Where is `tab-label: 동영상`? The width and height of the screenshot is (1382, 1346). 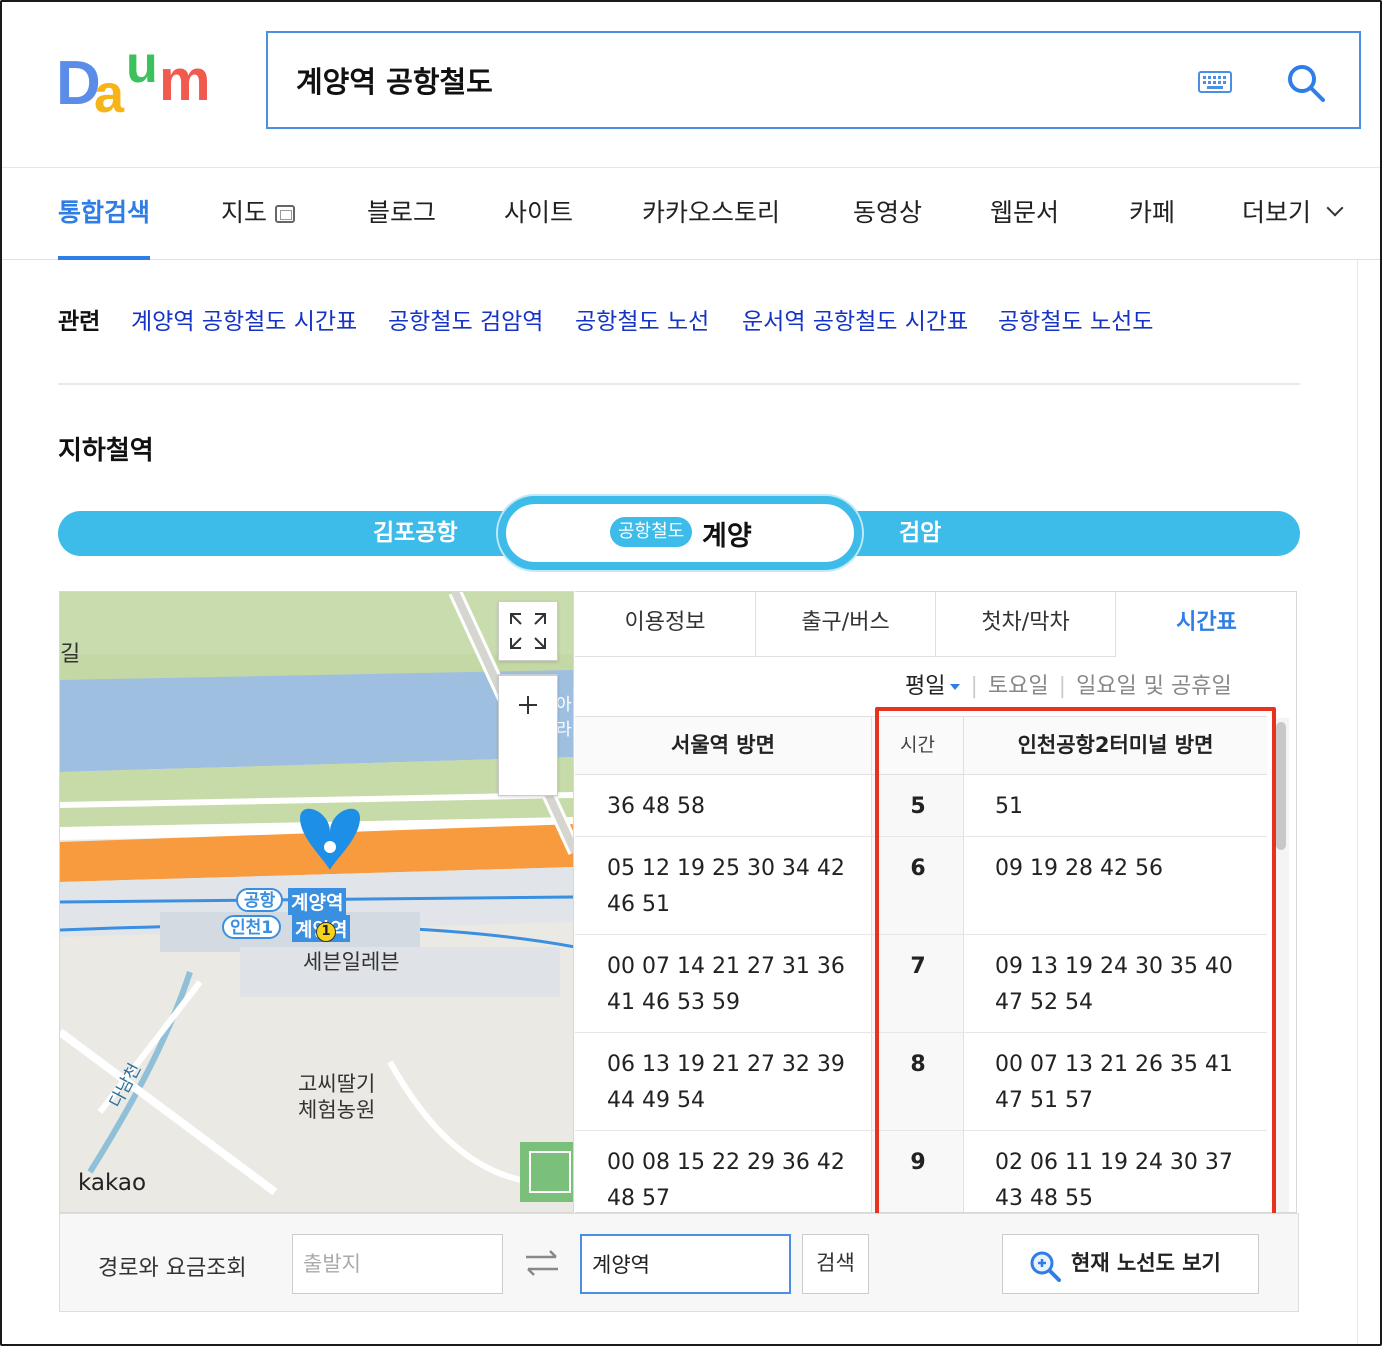
tab-label: 동영상 is located at coordinates (888, 212).